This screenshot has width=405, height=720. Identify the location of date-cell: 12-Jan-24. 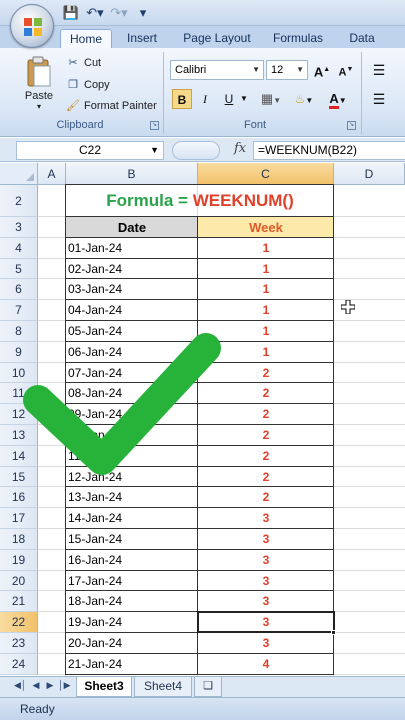
(132, 477).